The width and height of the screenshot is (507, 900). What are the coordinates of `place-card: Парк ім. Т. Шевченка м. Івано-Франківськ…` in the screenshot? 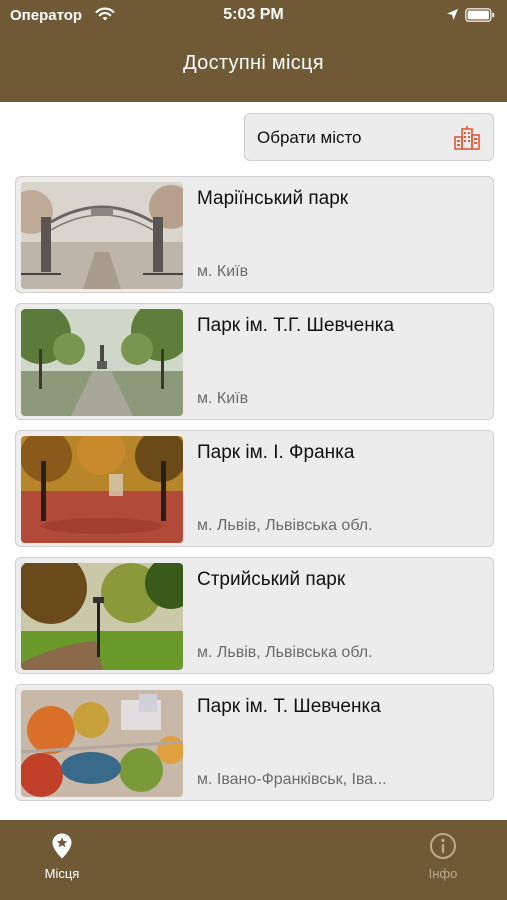 It's located at (254, 742).